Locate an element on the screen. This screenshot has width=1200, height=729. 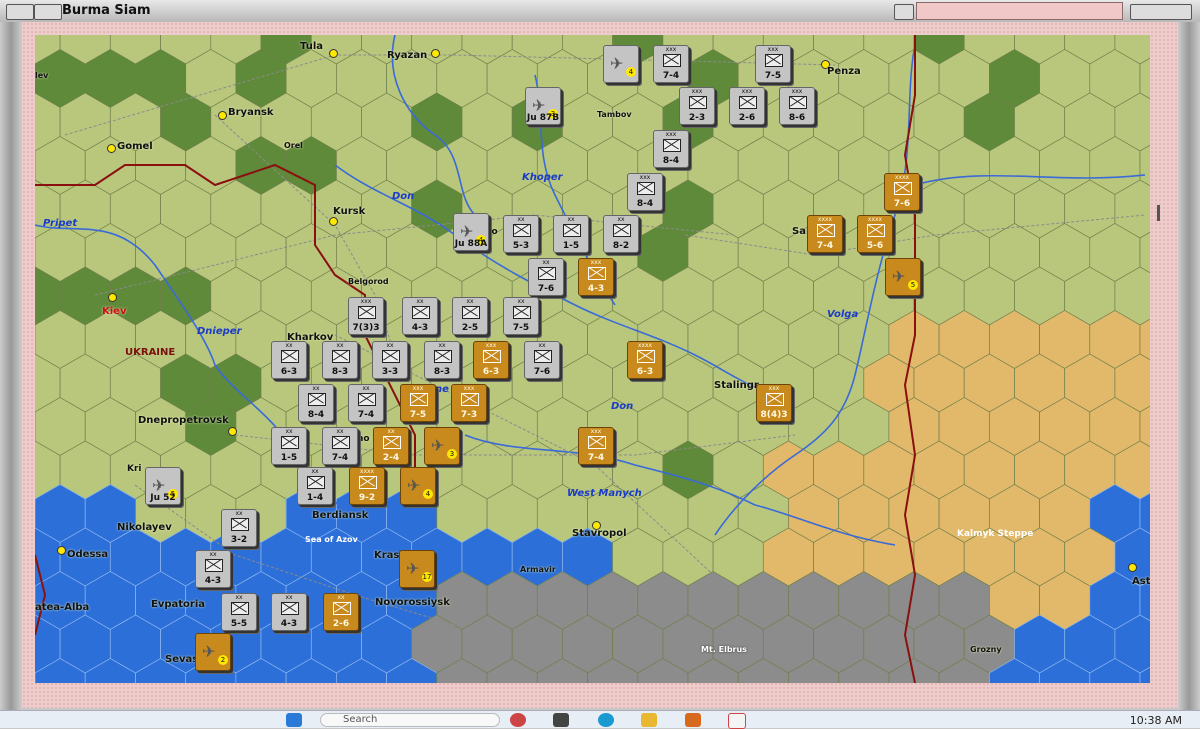
ground-unit-counter: xx 3-2 is located at coordinates (239, 528).